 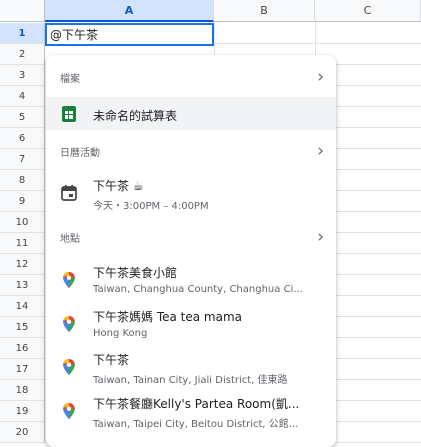 What do you see at coordinates (191, 193) in the screenshot?
I see `calendar-event-item: 下午茶 ☕ 今天・3:00PM – 4:00PM` at bounding box center [191, 193].